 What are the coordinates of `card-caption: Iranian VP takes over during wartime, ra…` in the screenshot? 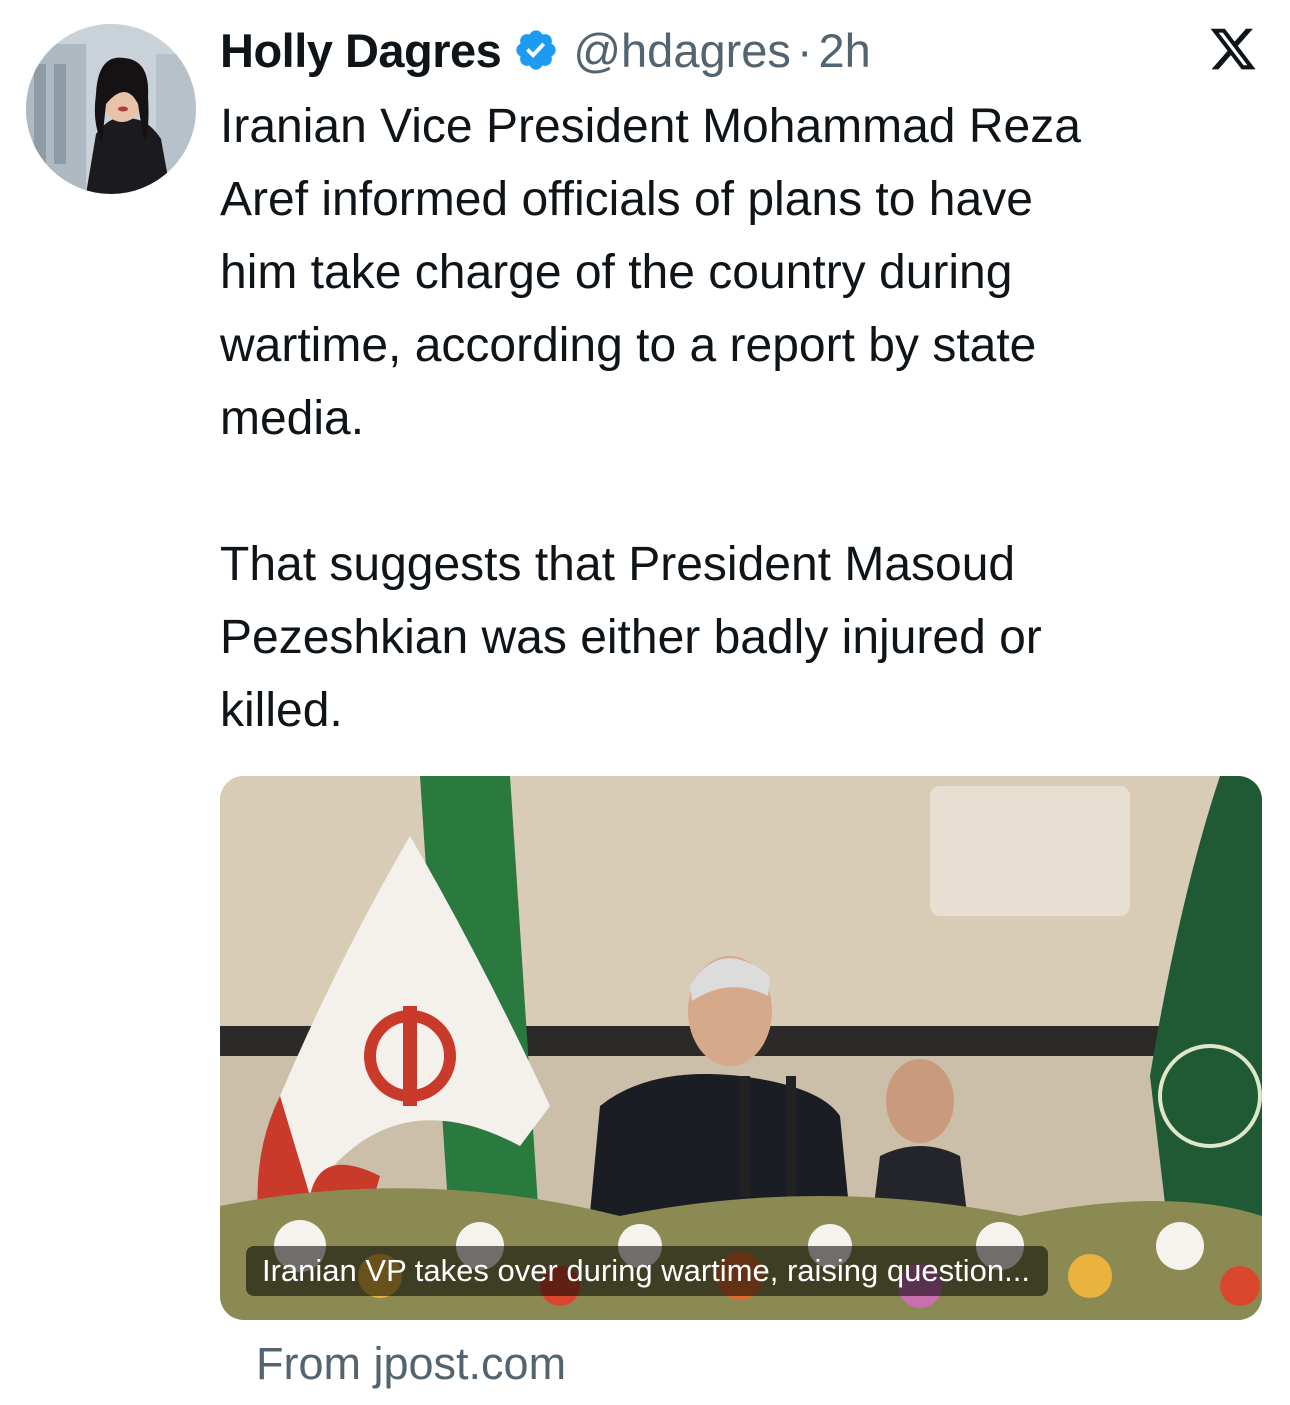 It's located at (647, 1271).